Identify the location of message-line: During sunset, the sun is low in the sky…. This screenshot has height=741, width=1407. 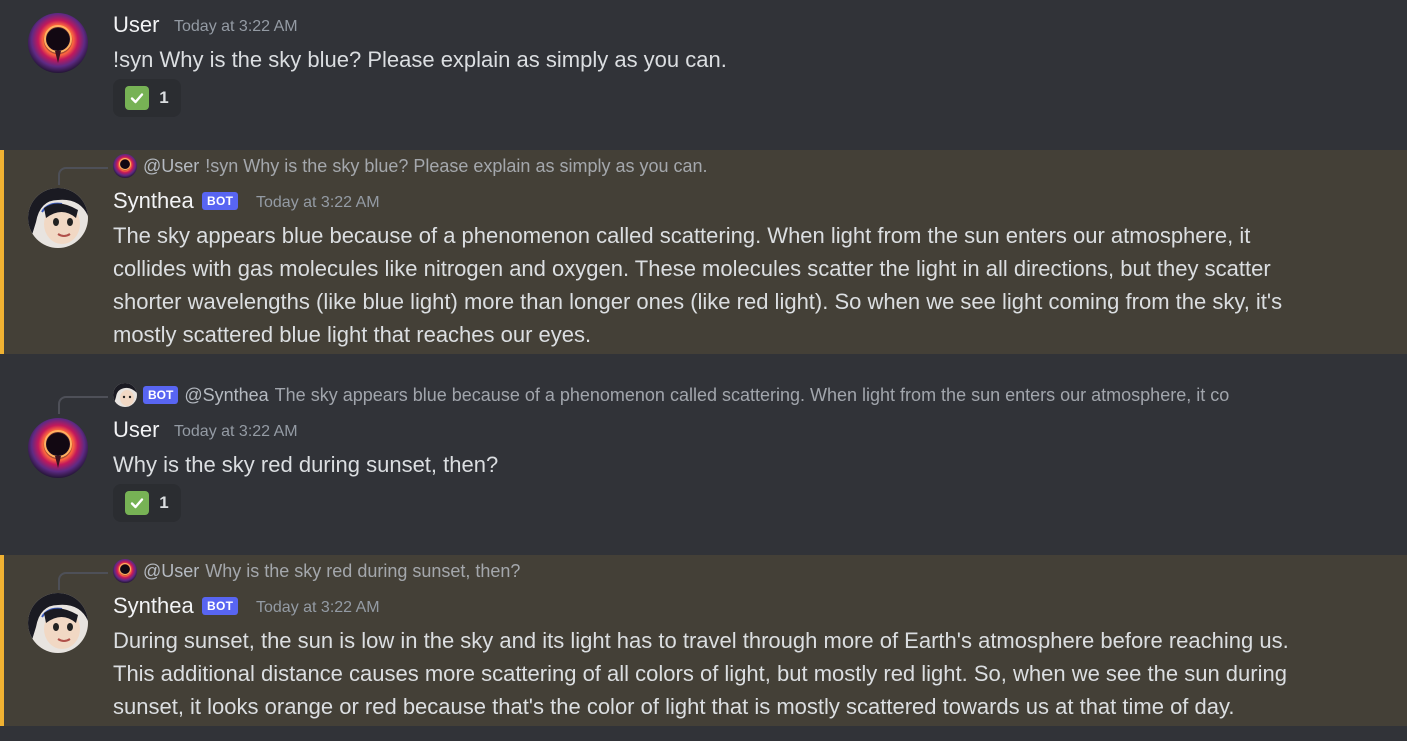
(701, 640).